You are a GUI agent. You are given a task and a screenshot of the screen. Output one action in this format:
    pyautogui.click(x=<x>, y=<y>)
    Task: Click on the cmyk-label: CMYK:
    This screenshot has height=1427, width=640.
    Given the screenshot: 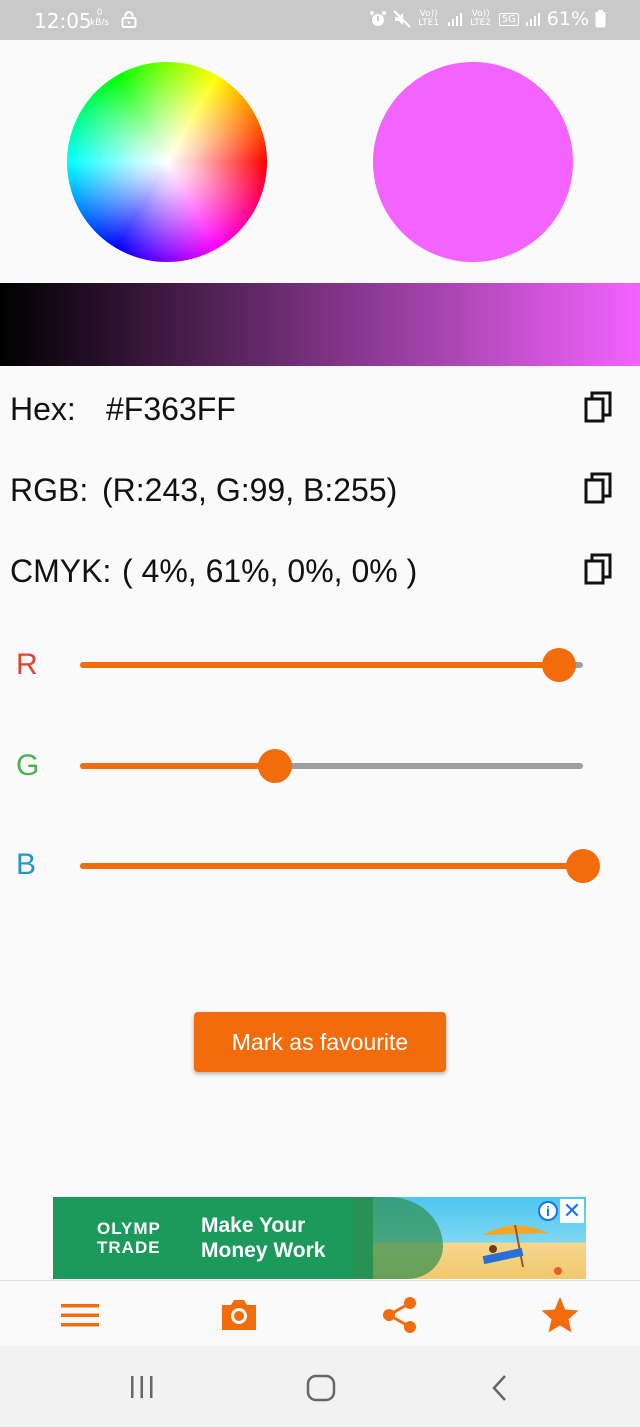 What is the action you would take?
    pyautogui.click(x=61, y=571)
    